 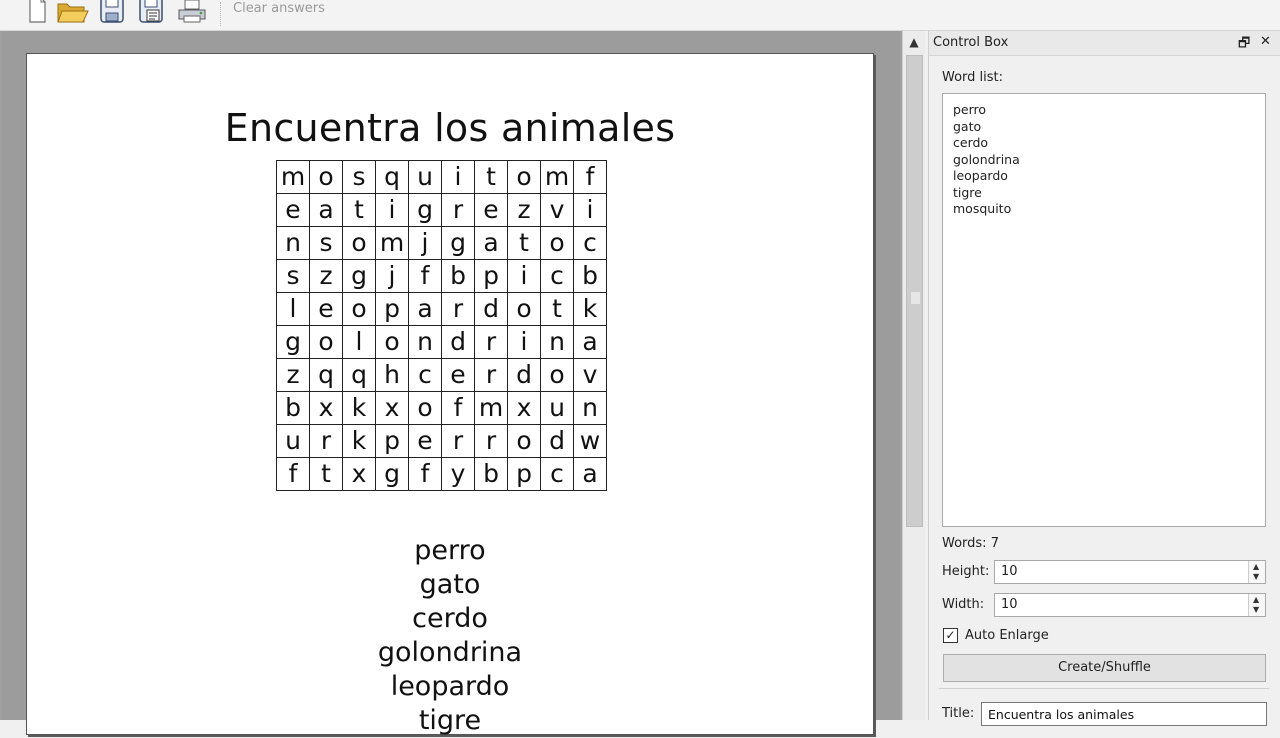 I want to click on width-spinbox: 10 ▲ ▼, so click(x=1130, y=605).